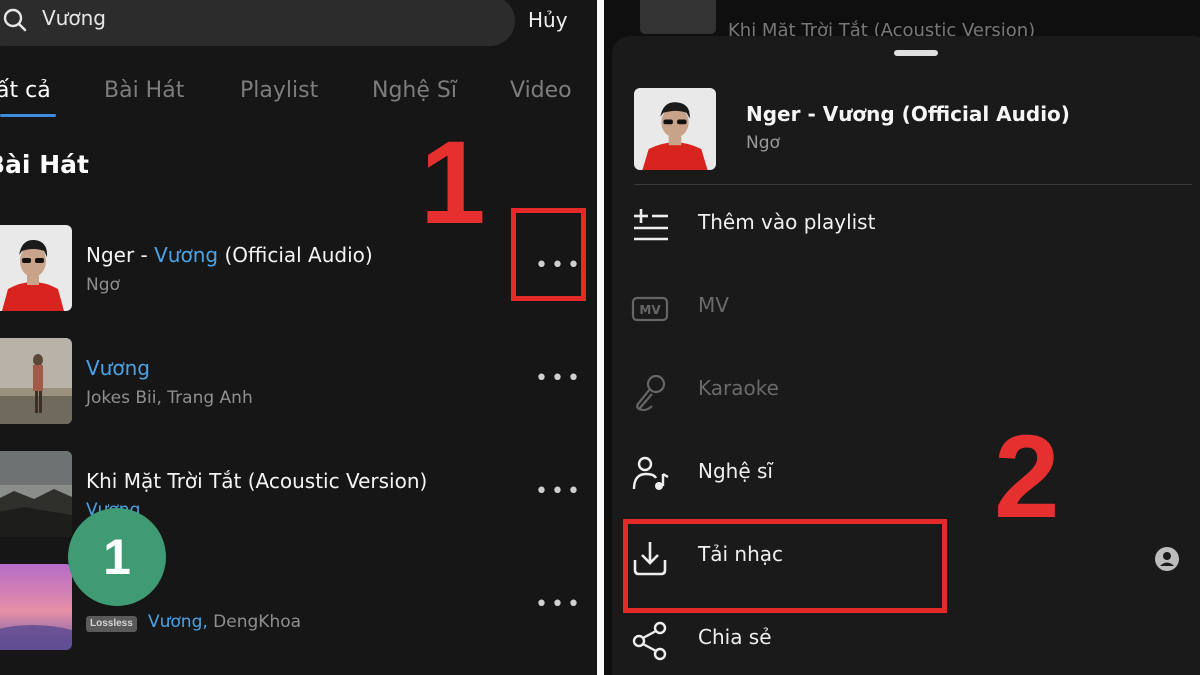  Describe the element at coordinates (678, 17) in the screenshot. I see `background-song-thumbnail` at that location.